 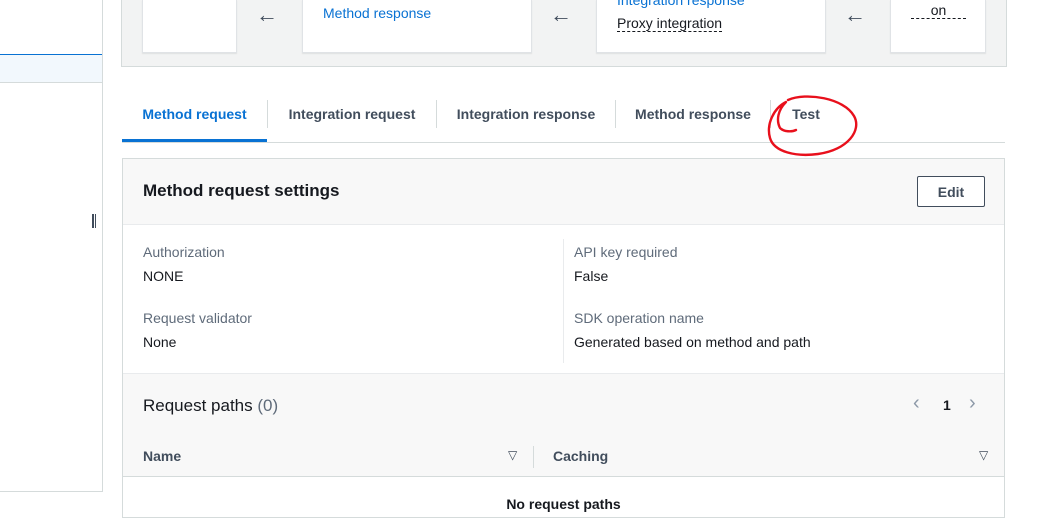 What do you see at coordinates (194, 119) in the screenshot?
I see `tab-method-request: Method request` at bounding box center [194, 119].